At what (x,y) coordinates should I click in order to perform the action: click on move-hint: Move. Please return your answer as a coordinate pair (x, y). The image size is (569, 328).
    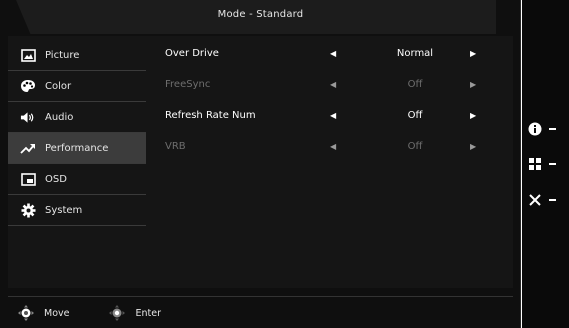
    Looking at the image, I should click on (43, 313).